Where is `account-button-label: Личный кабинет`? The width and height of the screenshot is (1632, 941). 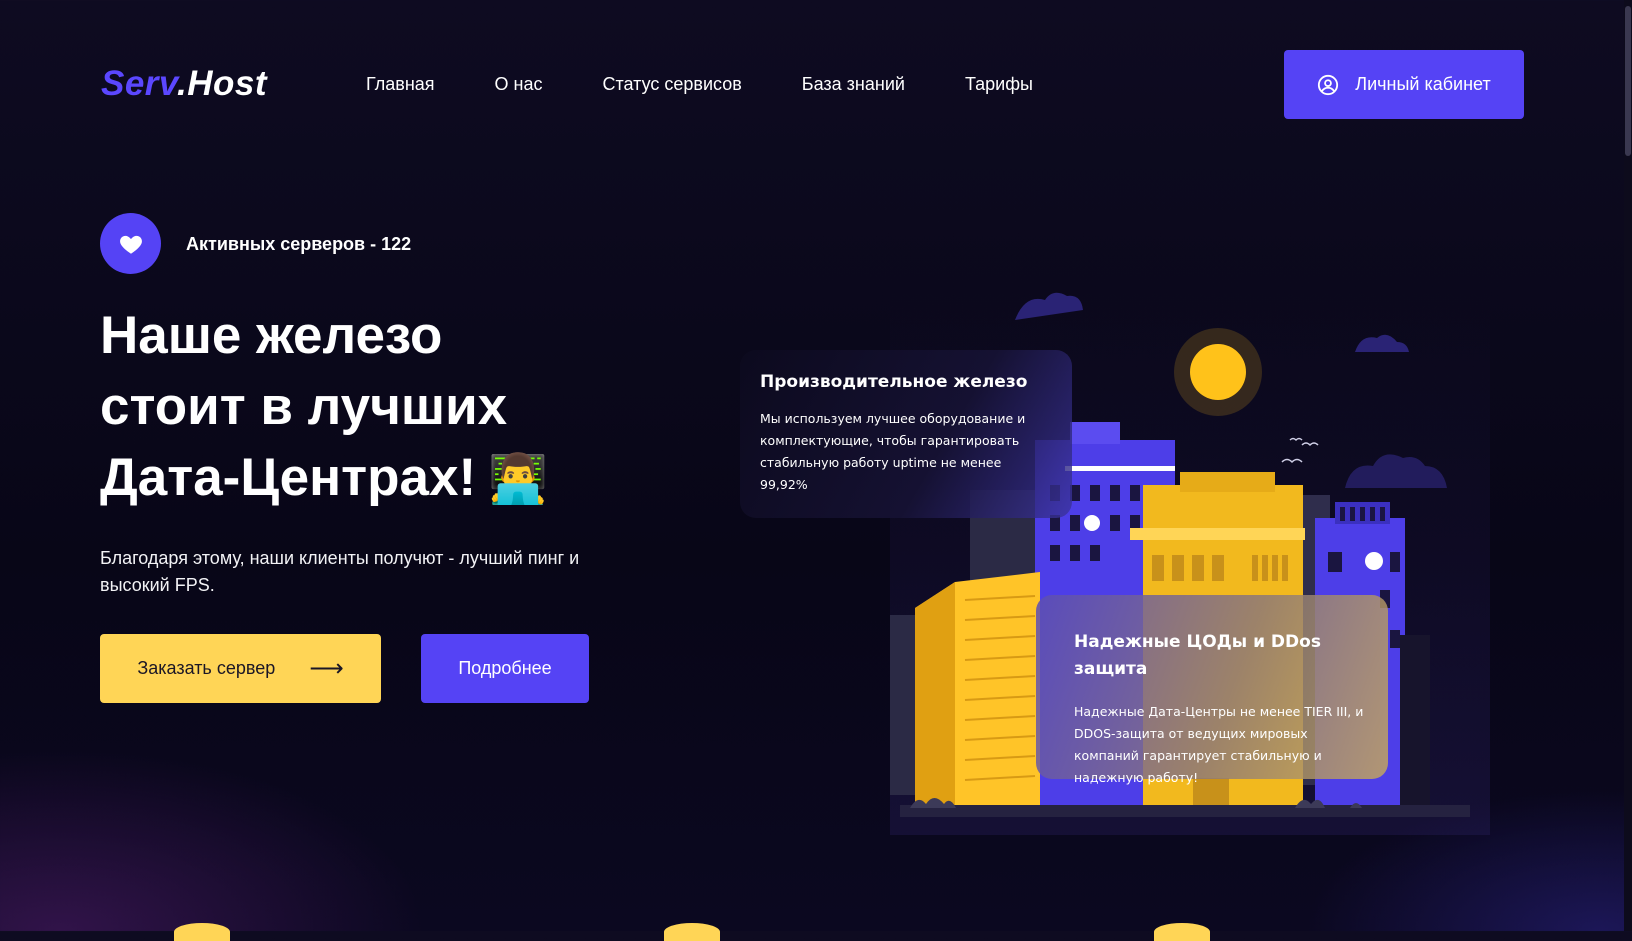
account-button-label: Личный кабинет is located at coordinates (1423, 84).